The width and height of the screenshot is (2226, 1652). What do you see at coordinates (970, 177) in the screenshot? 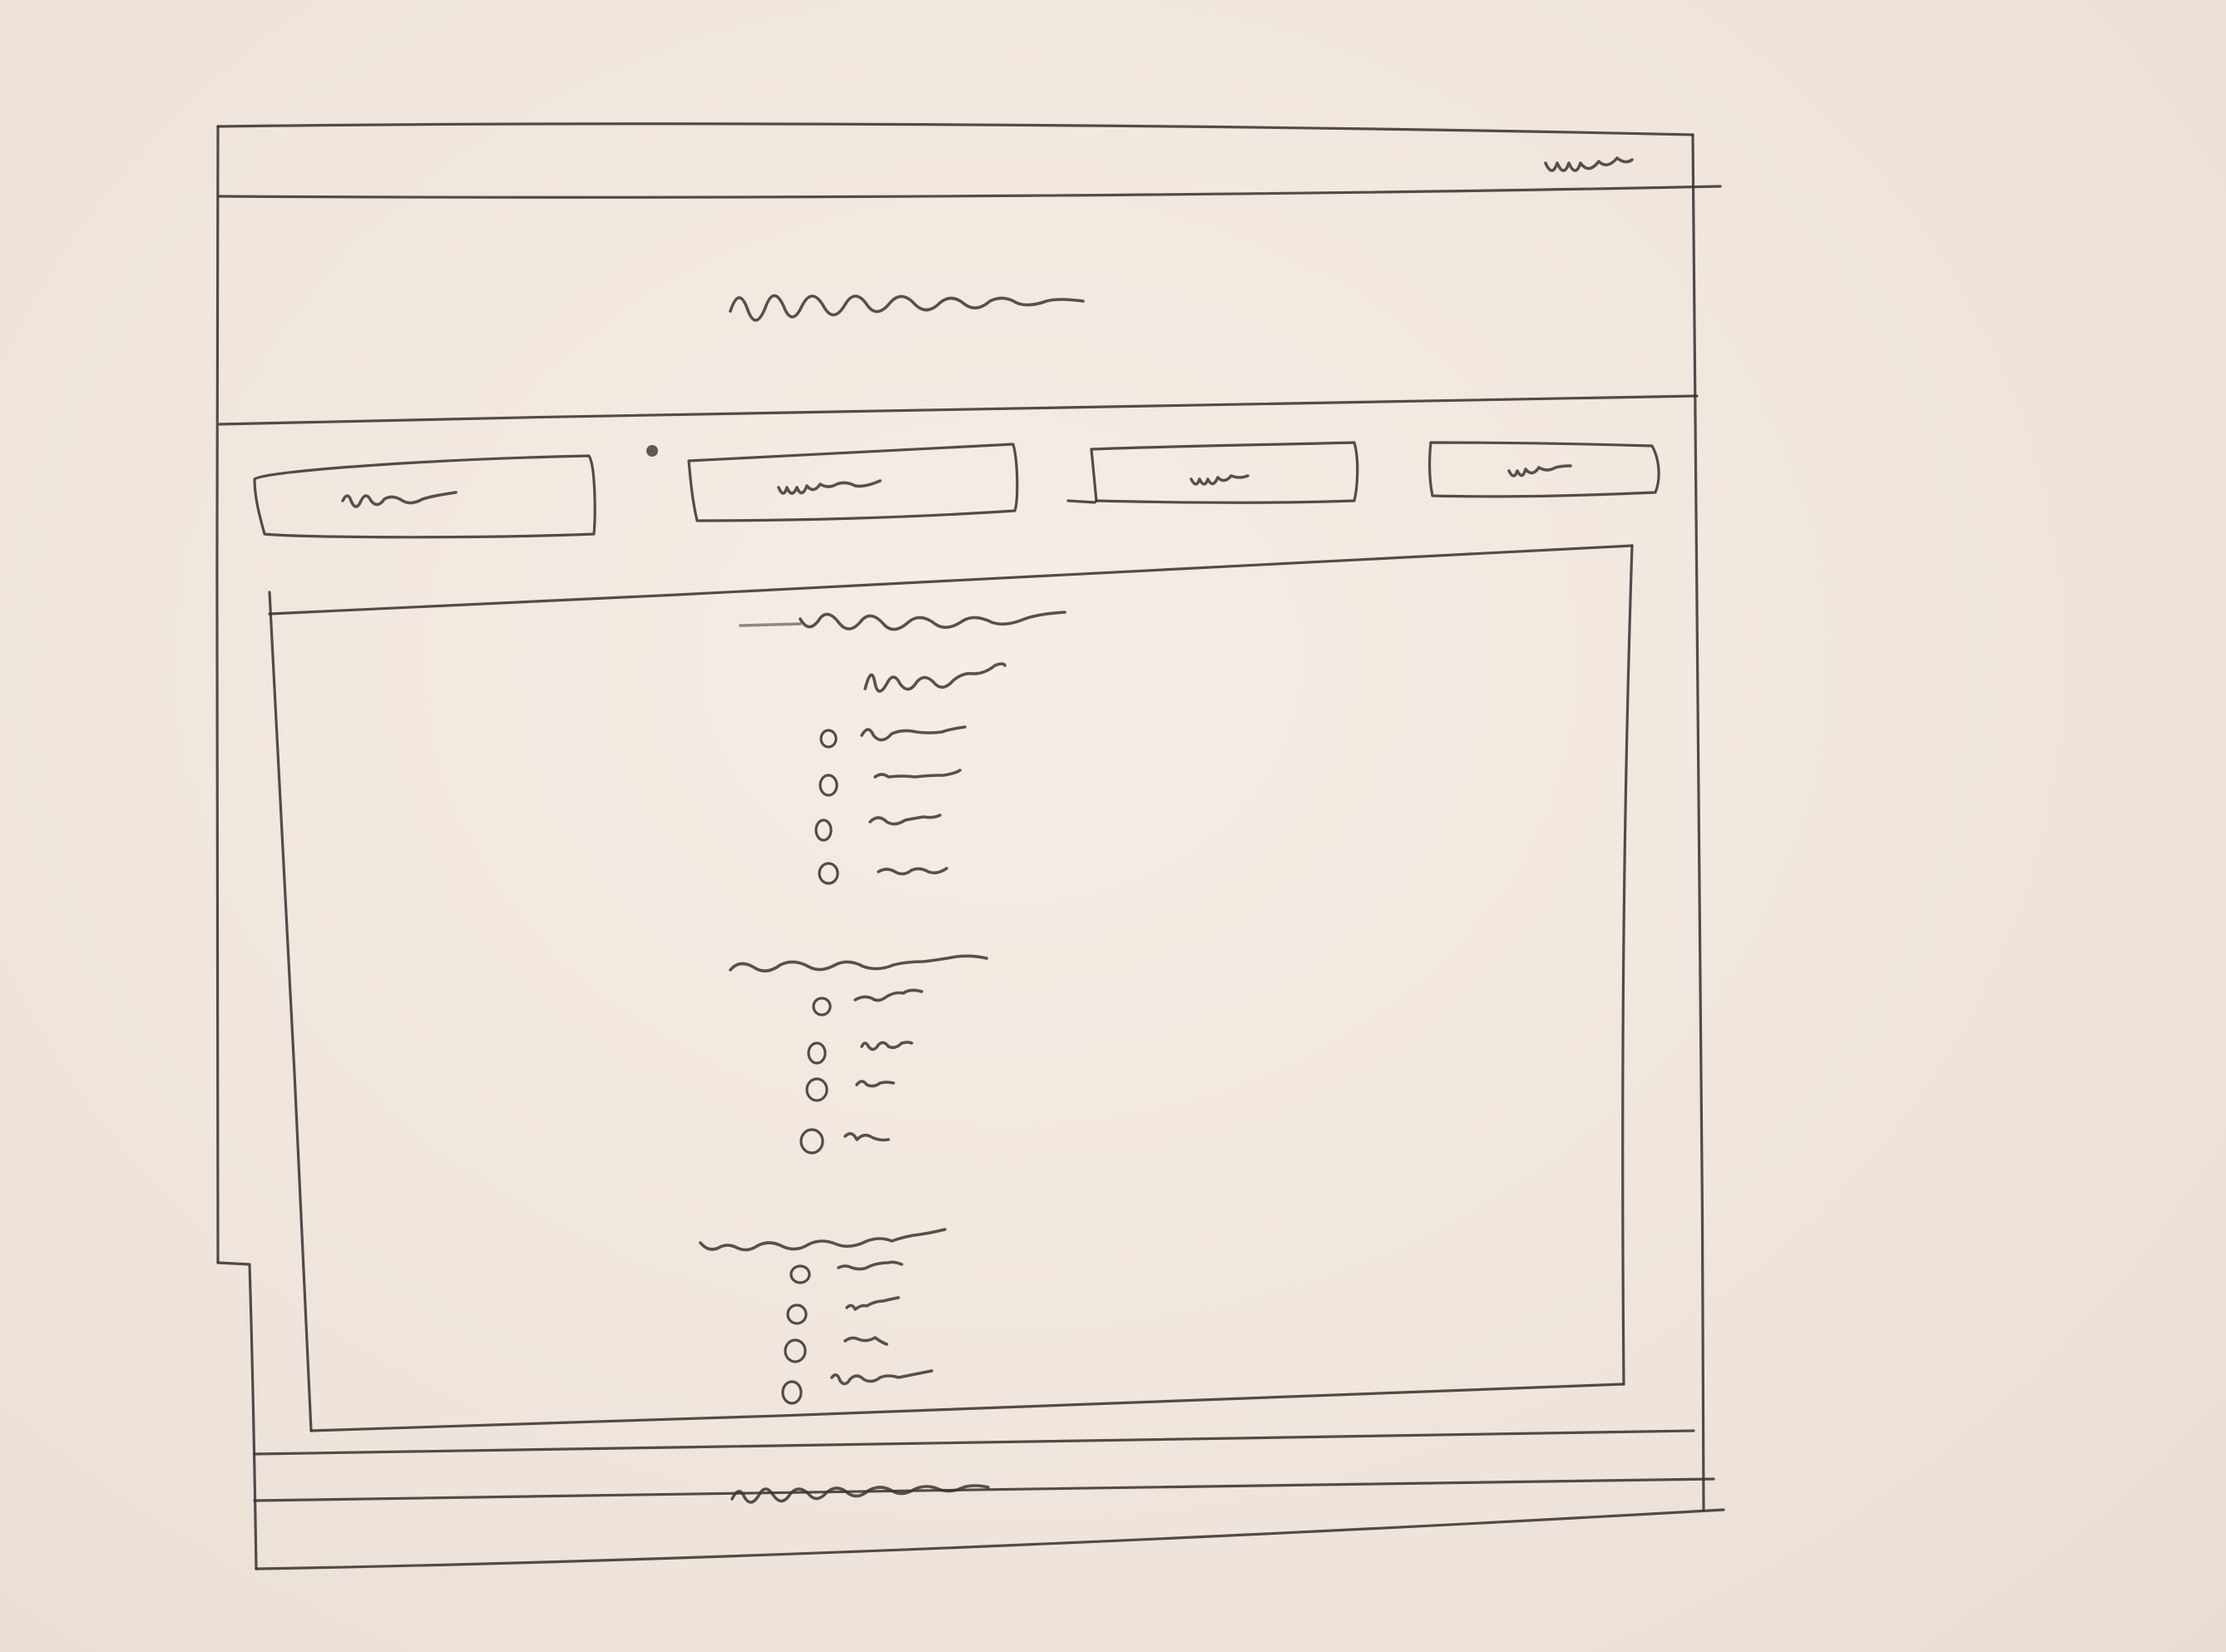
I see `top-bar` at bounding box center [970, 177].